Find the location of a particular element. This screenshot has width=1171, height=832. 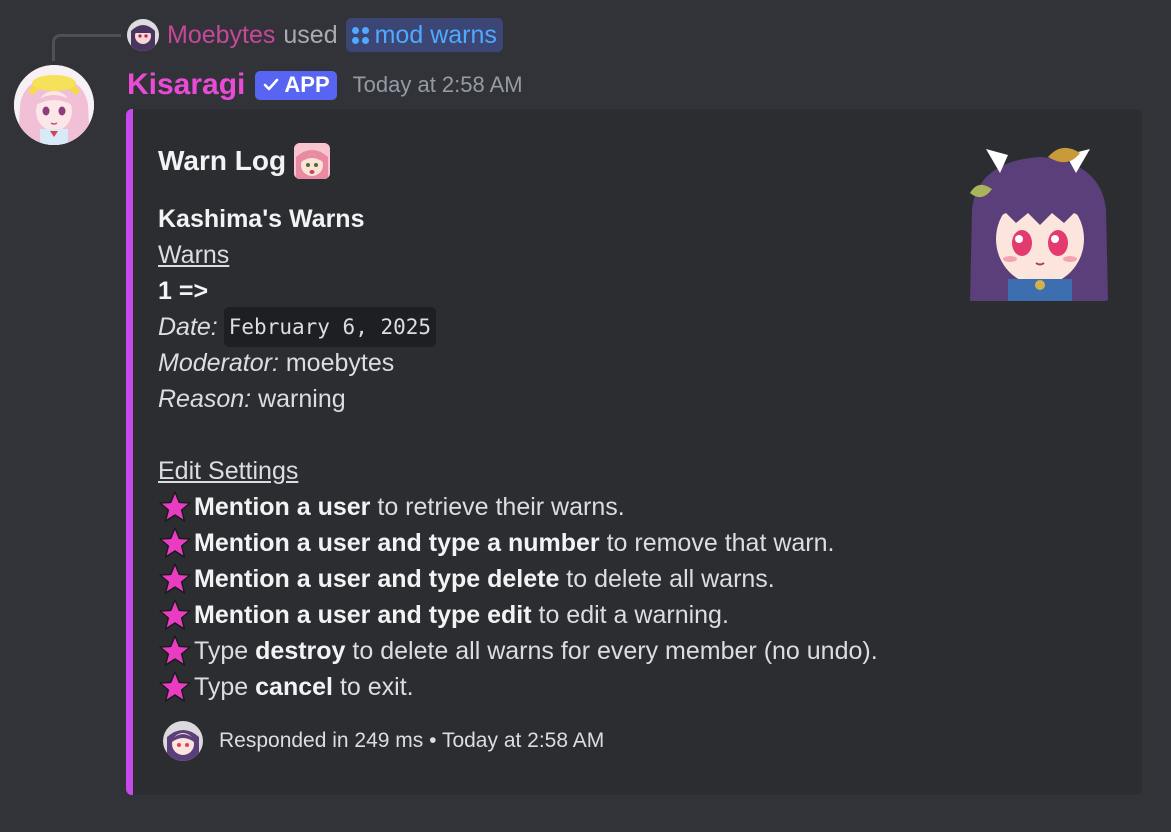

reply-user-avatar is located at coordinates (143, 35).